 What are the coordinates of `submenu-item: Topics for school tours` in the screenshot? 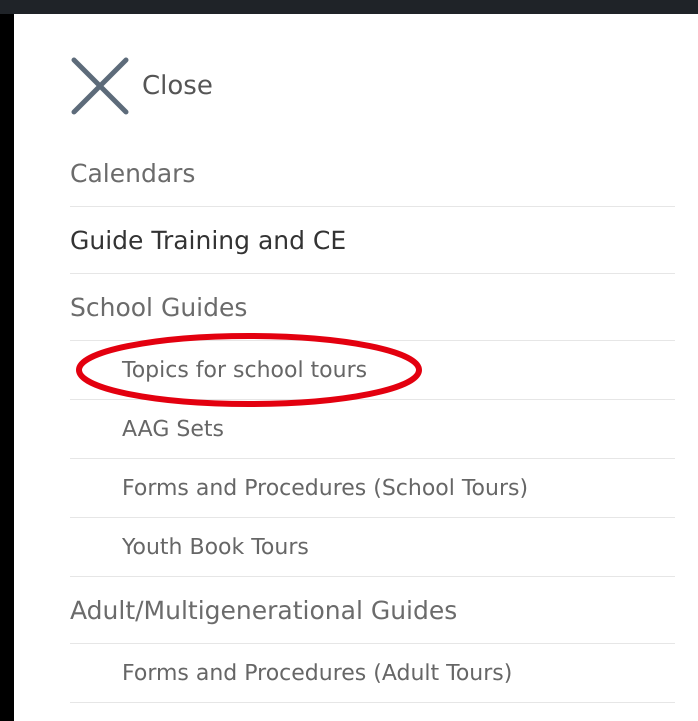 It's located at (372, 370).